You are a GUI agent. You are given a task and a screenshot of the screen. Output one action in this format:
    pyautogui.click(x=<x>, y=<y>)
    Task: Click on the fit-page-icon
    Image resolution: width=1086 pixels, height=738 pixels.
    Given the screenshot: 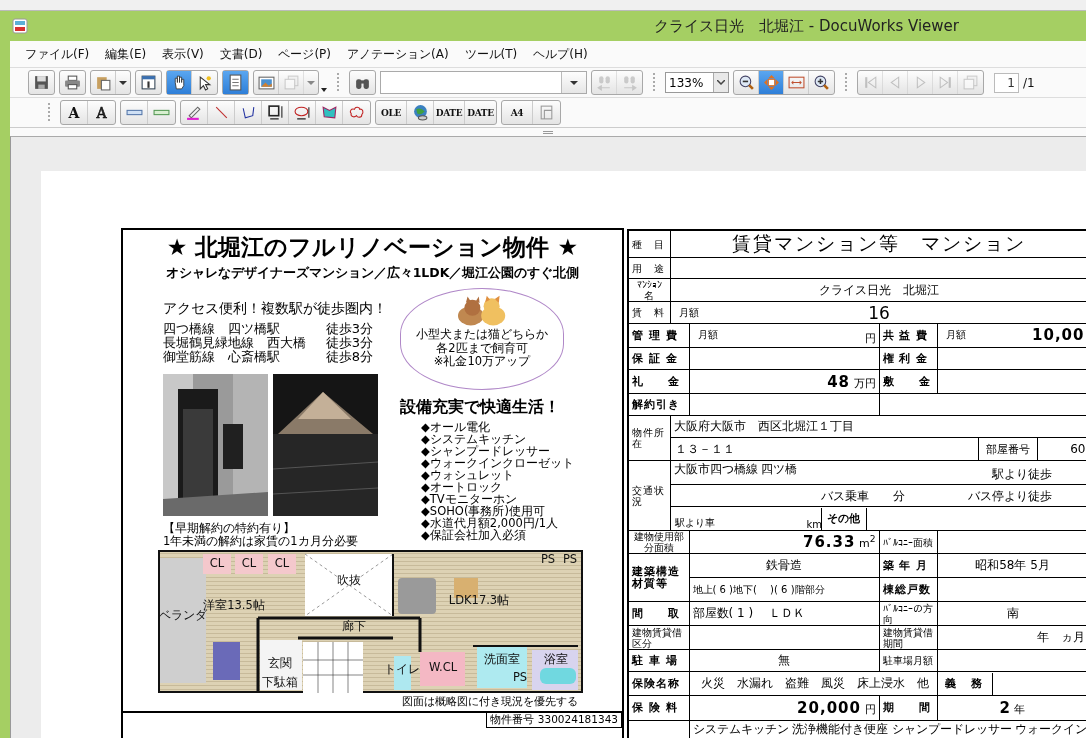 What is the action you would take?
    pyautogui.click(x=771, y=82)
    